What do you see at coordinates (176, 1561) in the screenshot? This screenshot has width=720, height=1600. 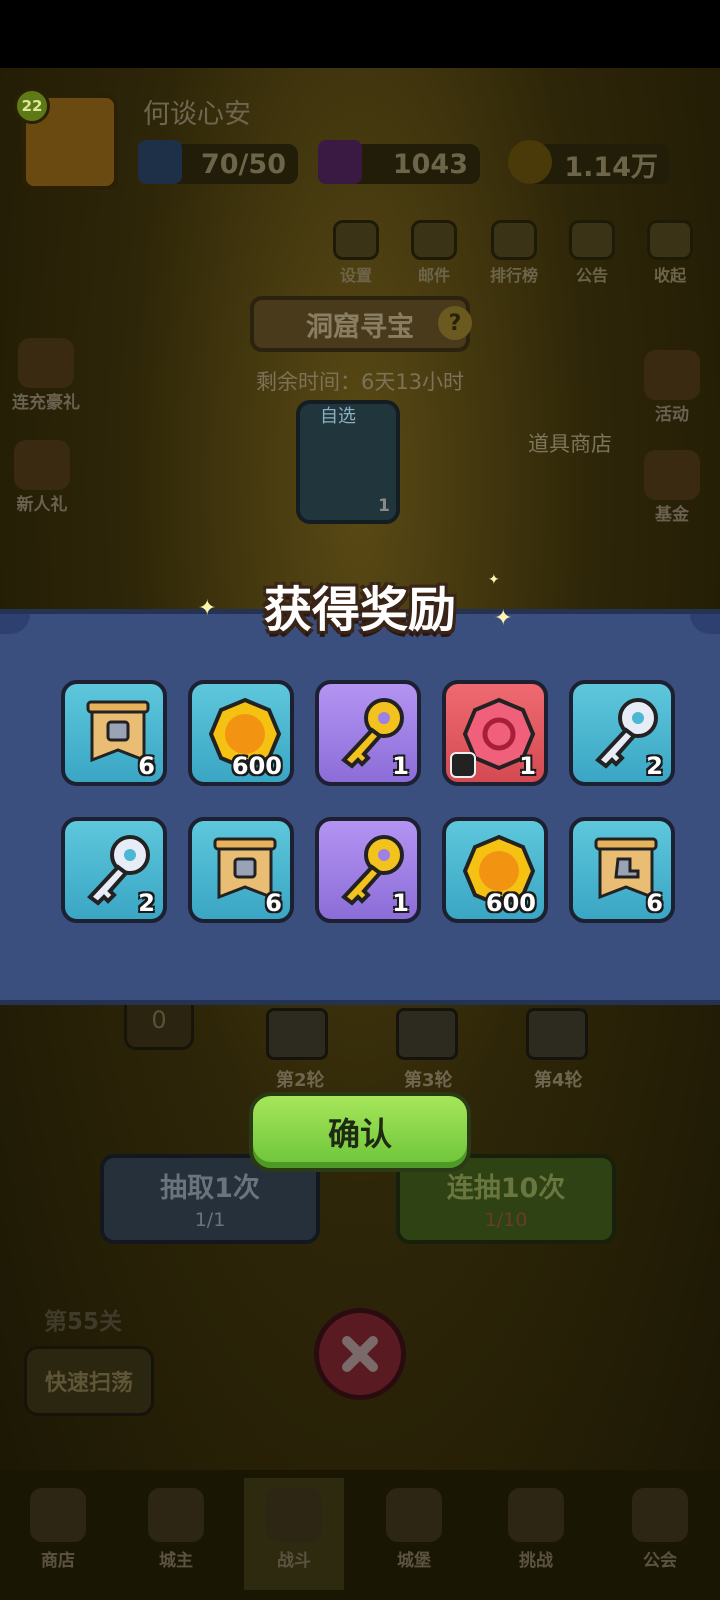 I see `nav-lord-label: 城主` at bounding box center [176, 1561].